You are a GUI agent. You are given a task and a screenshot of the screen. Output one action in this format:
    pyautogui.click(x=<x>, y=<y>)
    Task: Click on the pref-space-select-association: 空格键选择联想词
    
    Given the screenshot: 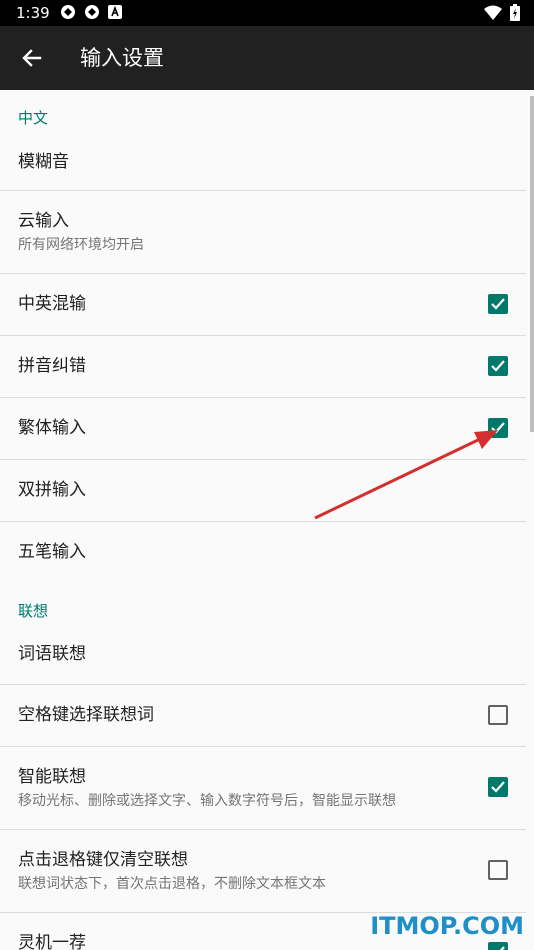 What is the action you would take?
    pyautogui.click(x=267, y=715)
    